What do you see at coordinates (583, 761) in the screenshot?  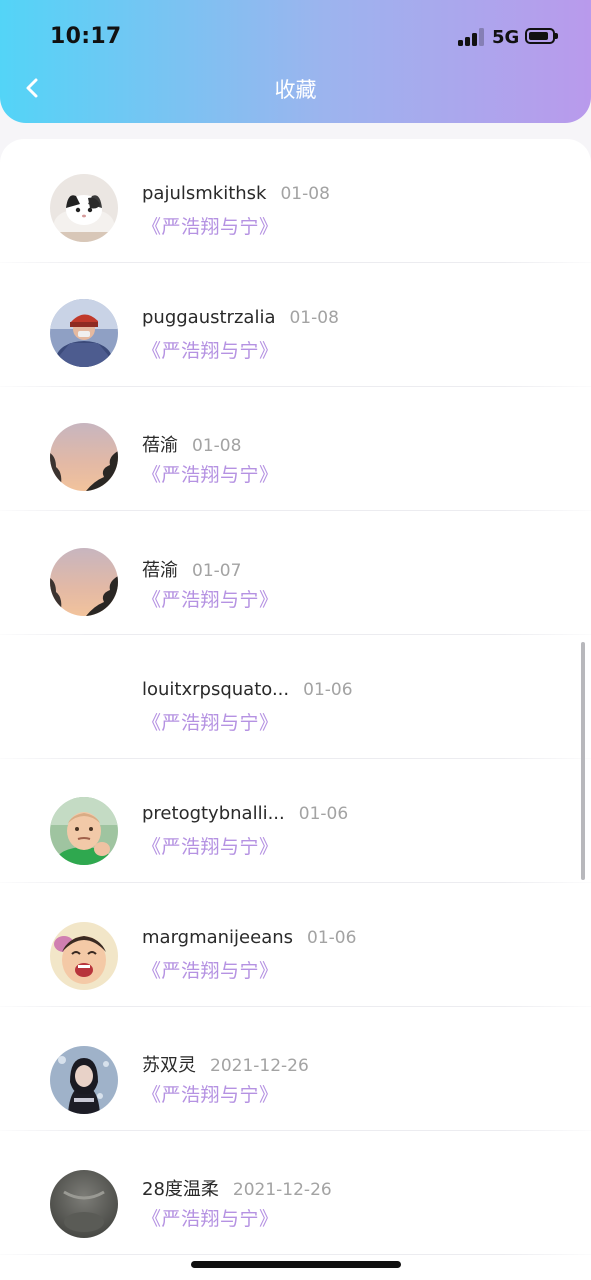 I see `scrollbar` at bounding box center [583, 761].